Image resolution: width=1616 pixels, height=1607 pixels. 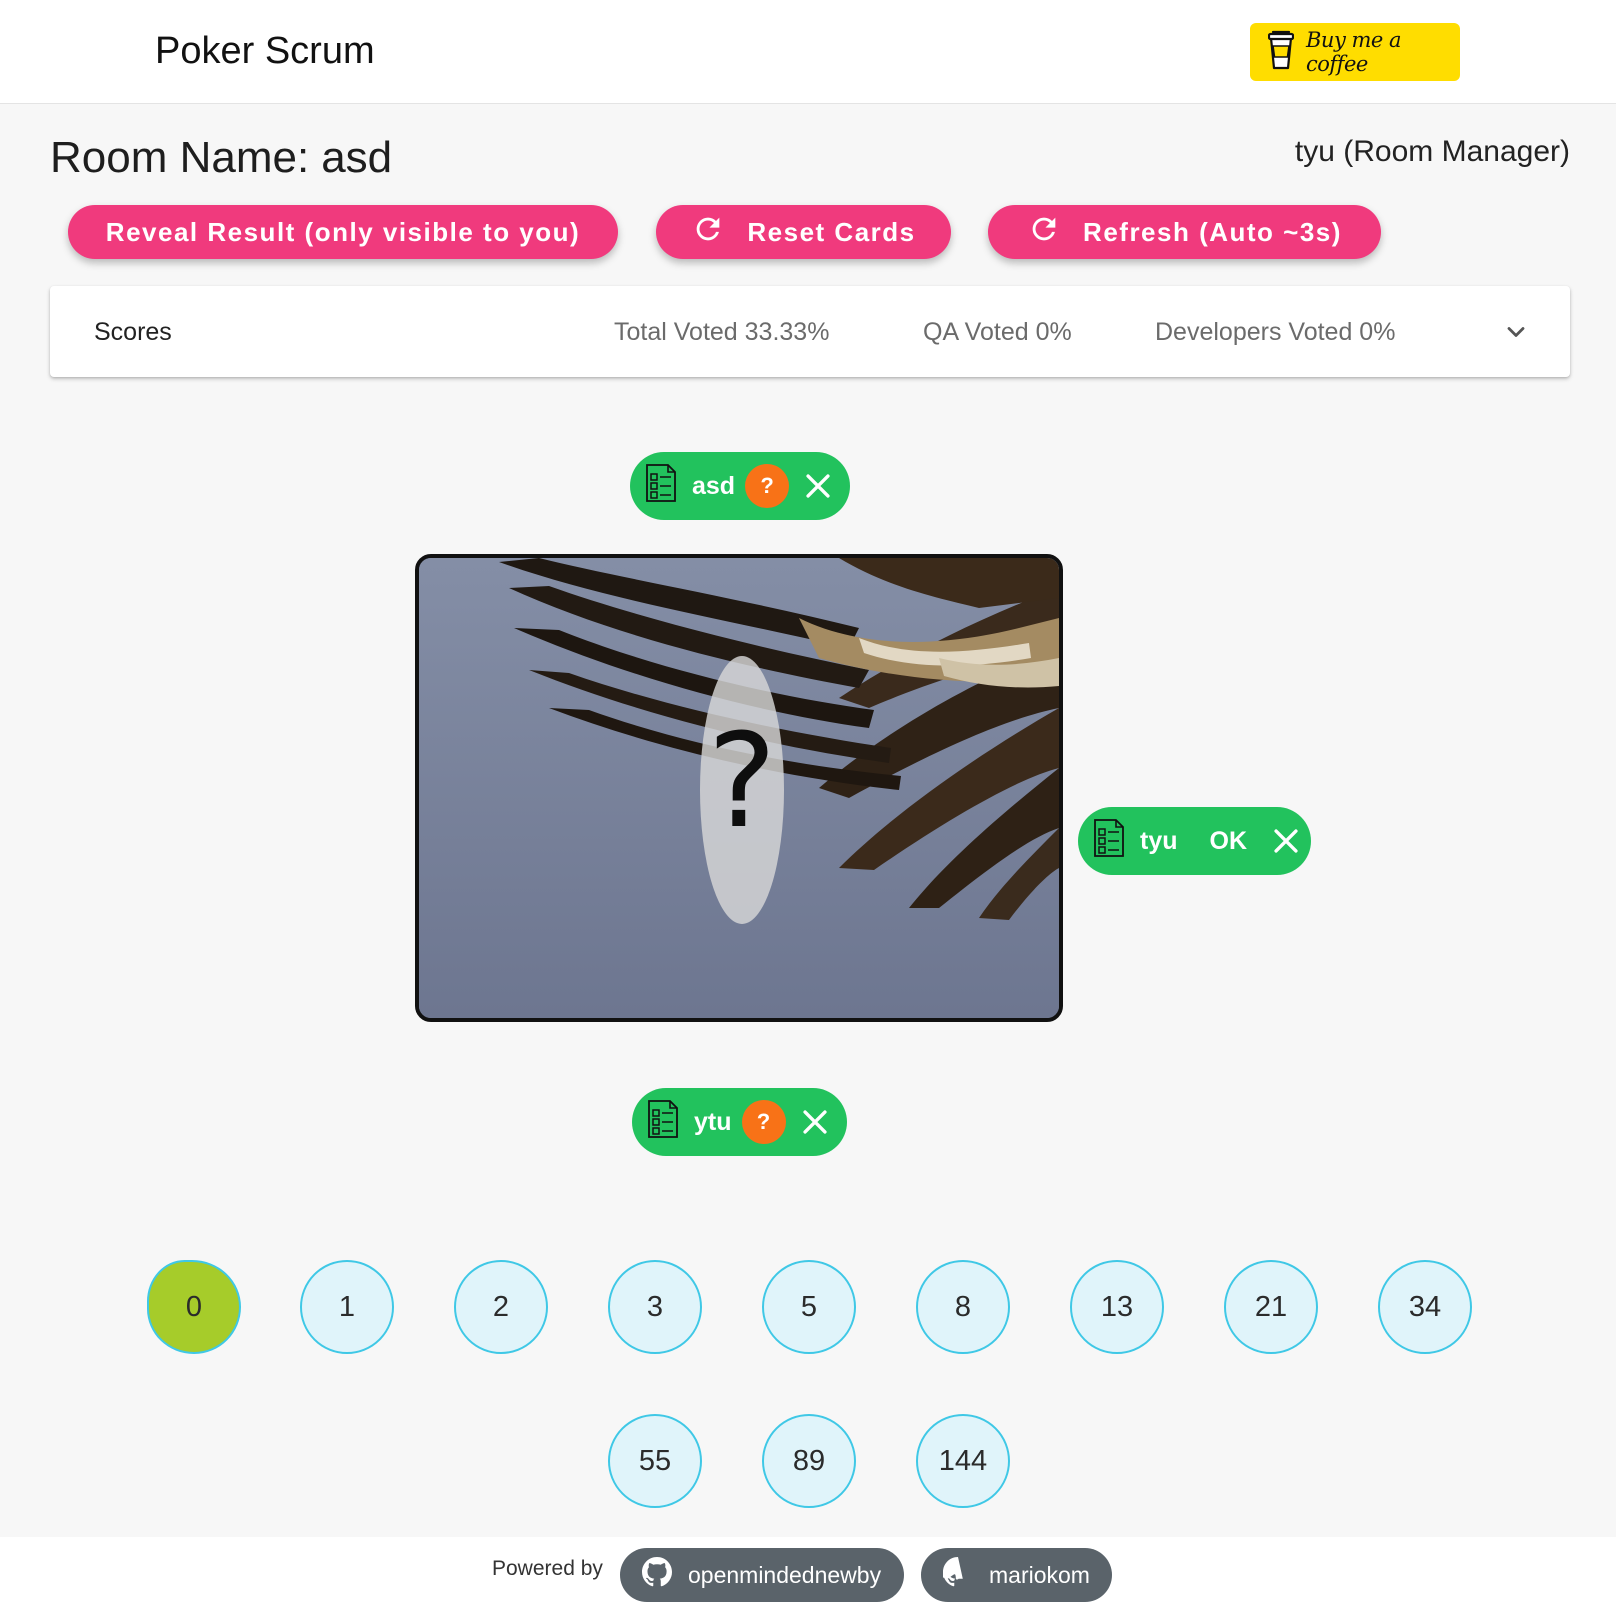 What do you see at coordinates (722, 332) in the screenshot?
I see `total-voted-stat: Total Voted 33.33%` at bounding box center [722, 332].